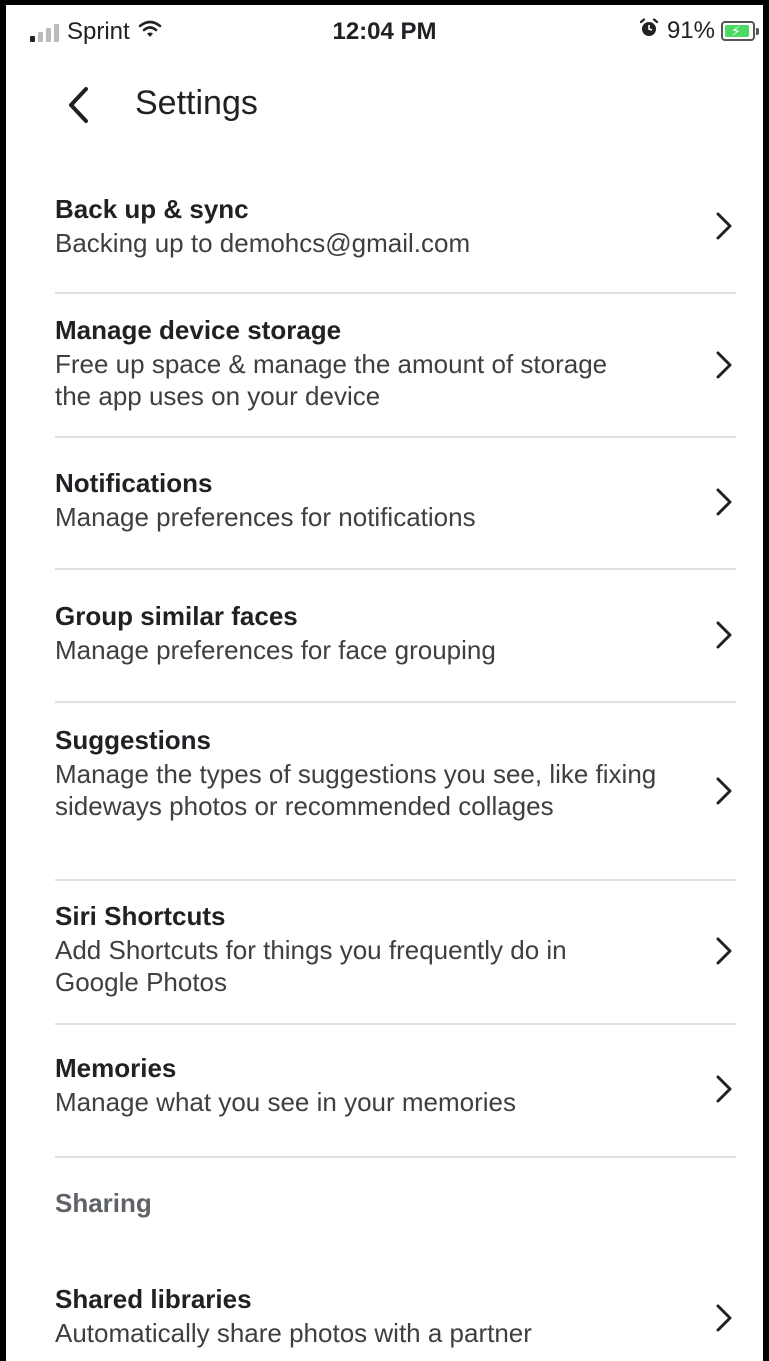 This screenshot has width=769, height=1361. I want to click on item-title: Group similar faces, so click(176, 616).